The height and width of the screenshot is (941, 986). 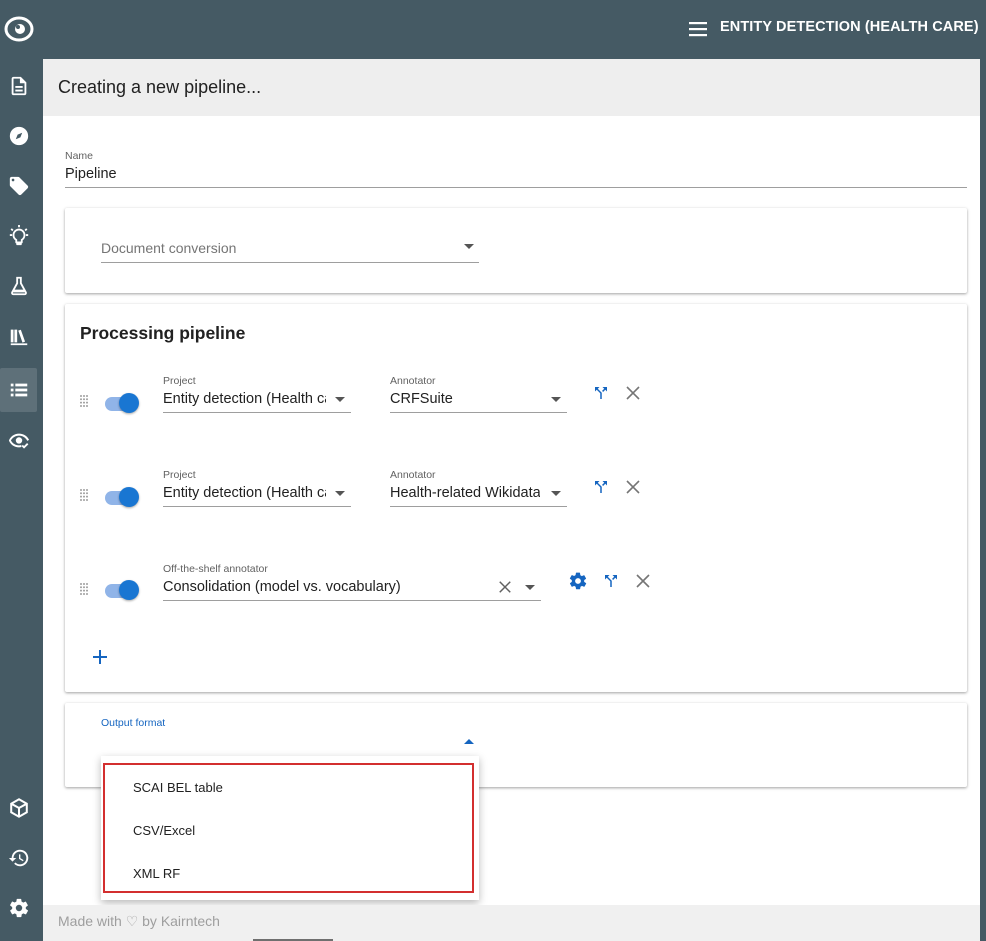 What do you see at coordinates (514, 29) in the screenshot?
I see `top-bar: ENTITY DETECTION (HEALTH CARE)` at bounding box center [514, 29].